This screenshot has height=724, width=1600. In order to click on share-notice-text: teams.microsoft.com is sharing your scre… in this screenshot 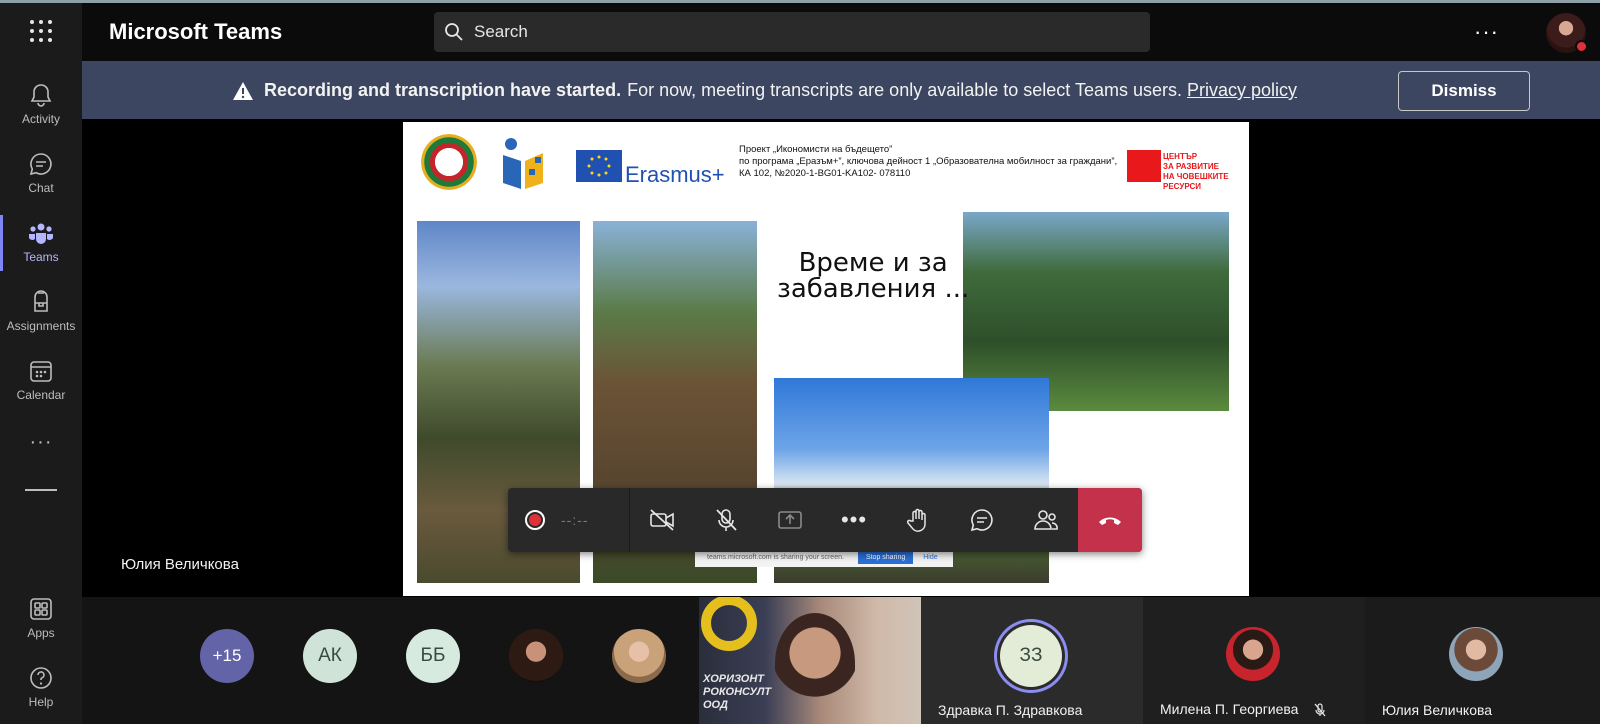, I will do `click(775, 557)`.